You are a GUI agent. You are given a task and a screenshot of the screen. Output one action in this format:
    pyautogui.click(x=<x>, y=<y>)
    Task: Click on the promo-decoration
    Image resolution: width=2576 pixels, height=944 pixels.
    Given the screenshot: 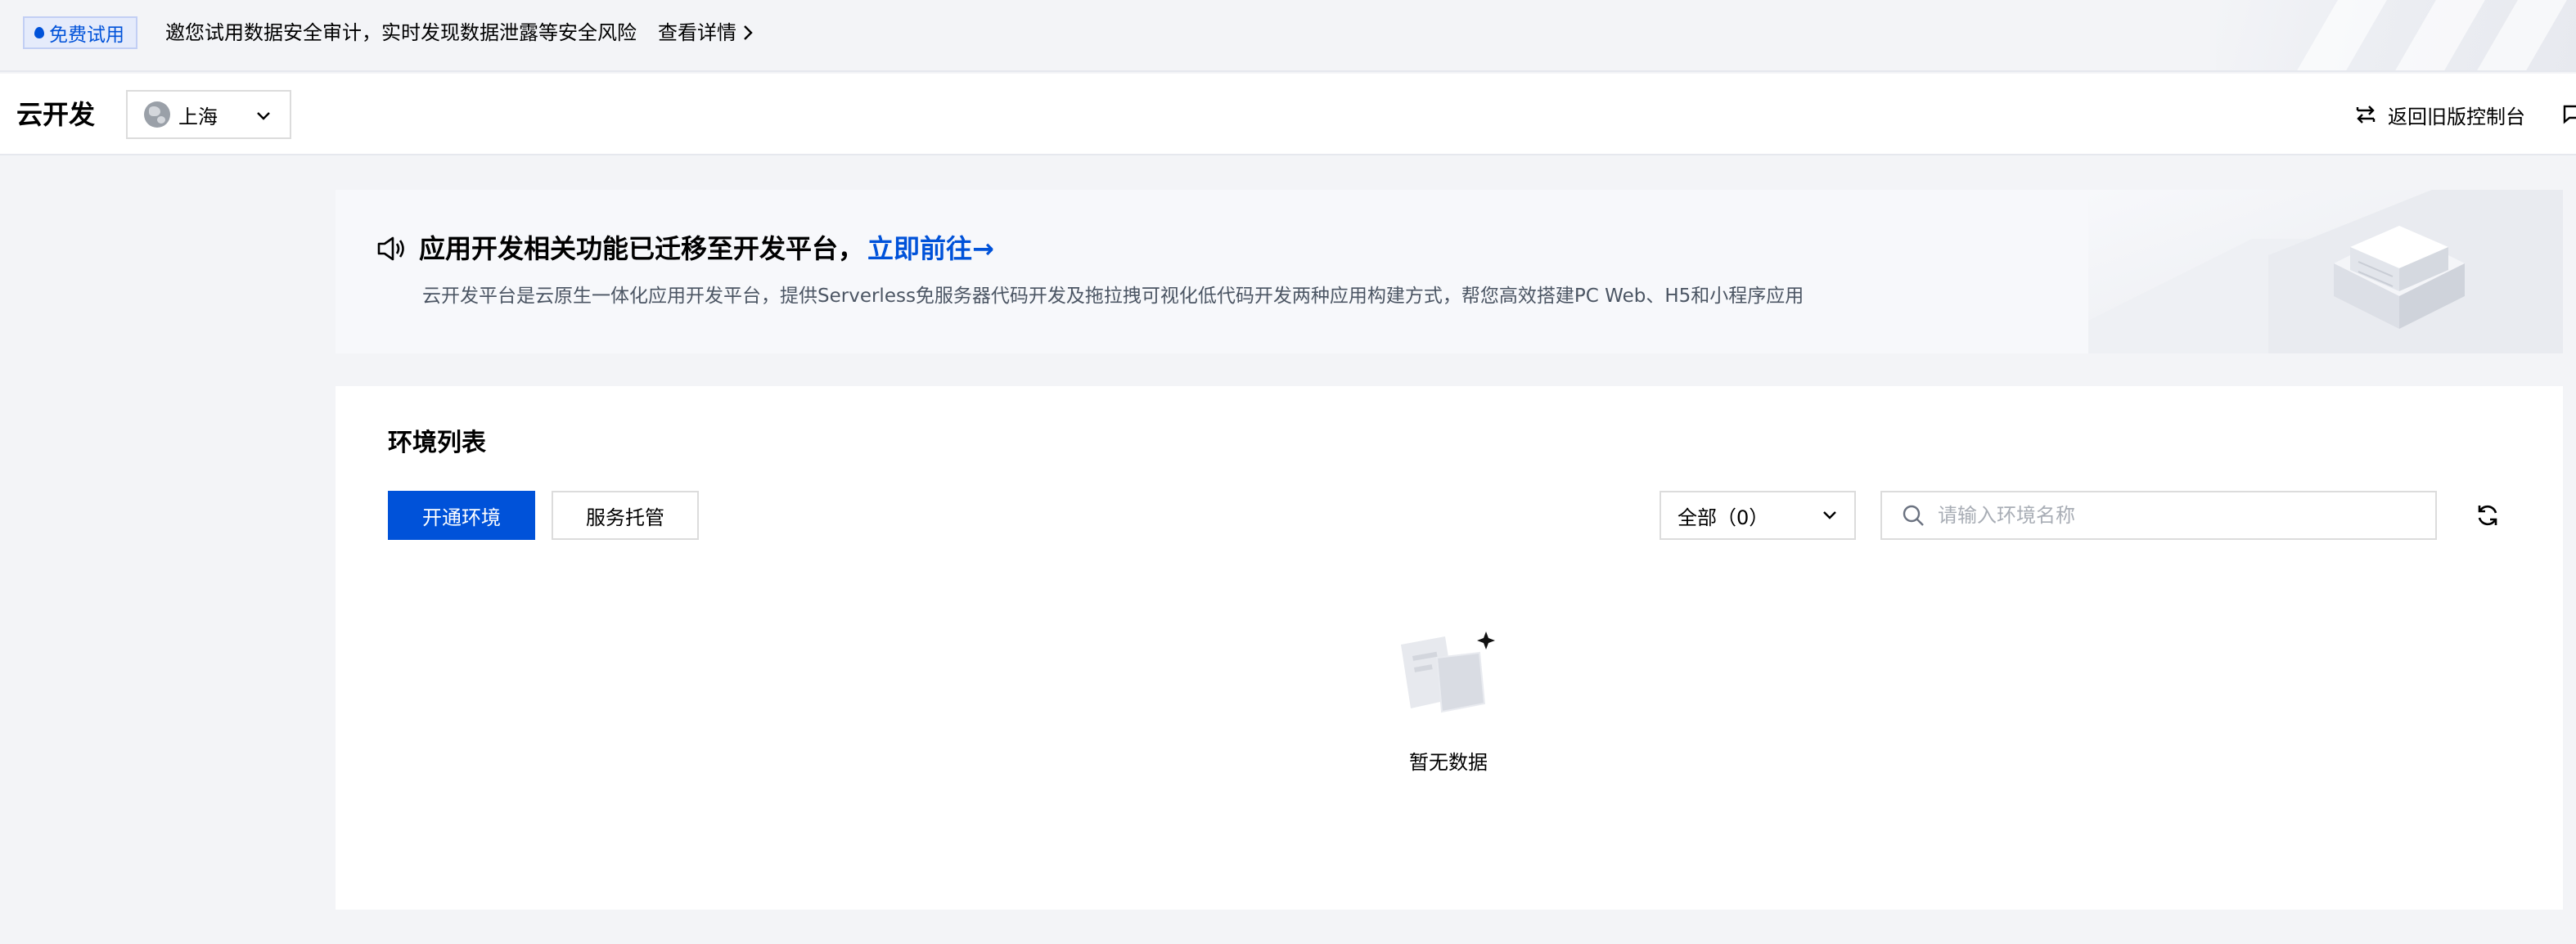 What is the action you would take?
    pyautogui.click(x=2396, y=35)
    